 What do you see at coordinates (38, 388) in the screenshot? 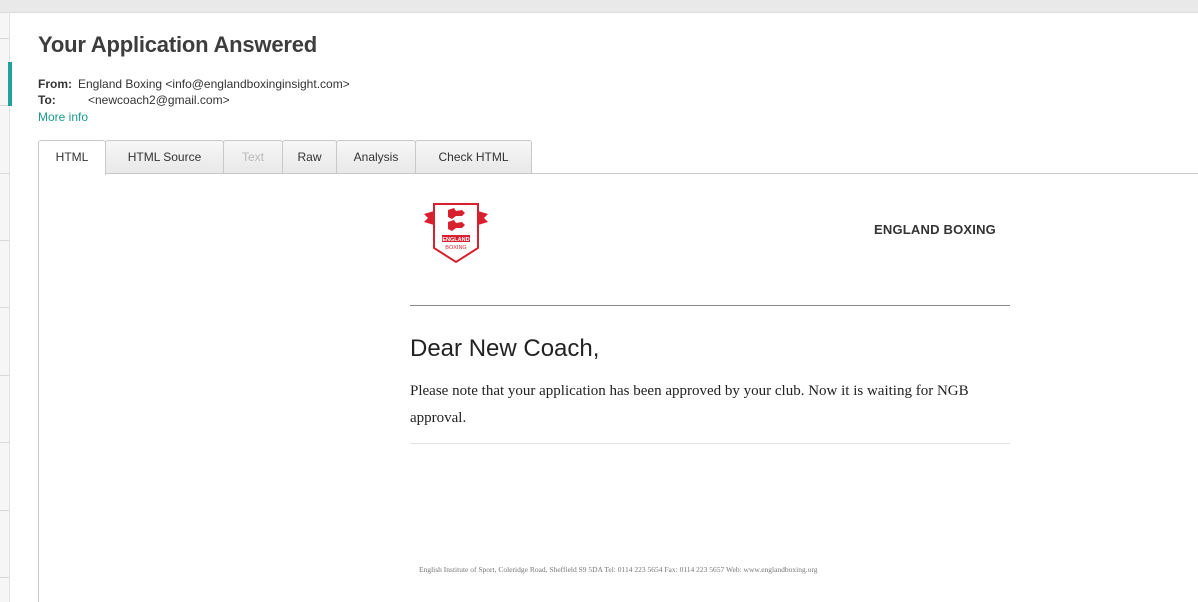
I see `content-frame-border` at bounding box center [38, 388].